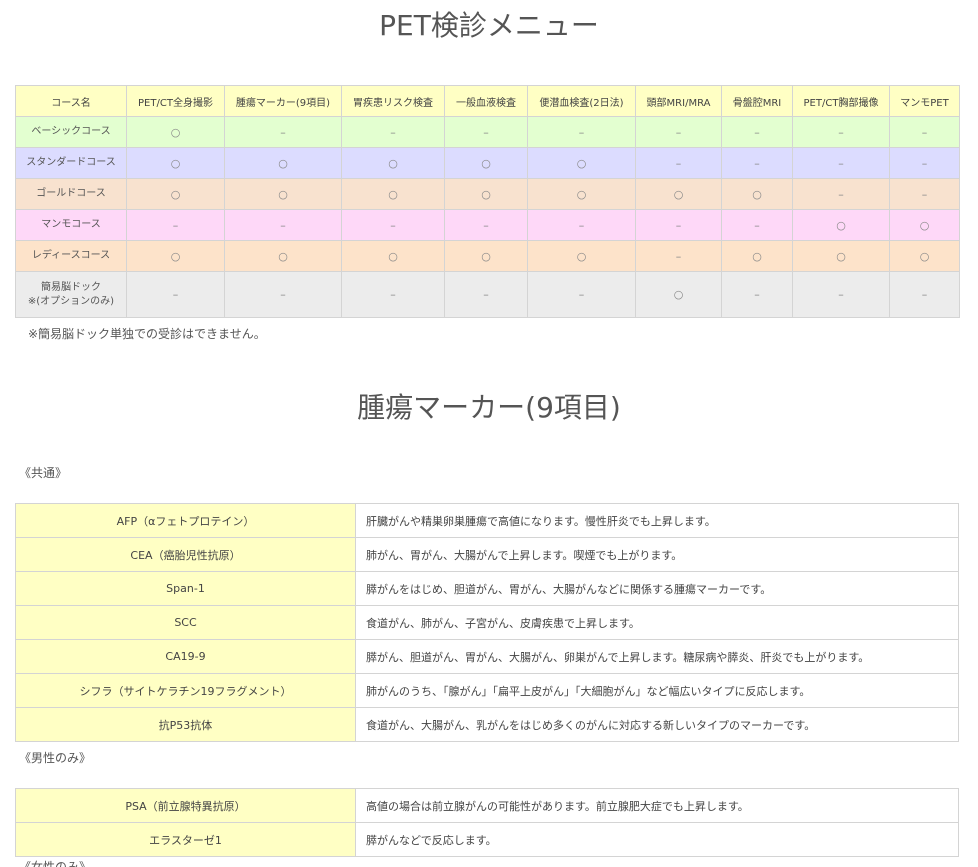 The height and width of the screenshot is (867, 978). I want to click on course-name: ゴールドコース, so click(71, 194).